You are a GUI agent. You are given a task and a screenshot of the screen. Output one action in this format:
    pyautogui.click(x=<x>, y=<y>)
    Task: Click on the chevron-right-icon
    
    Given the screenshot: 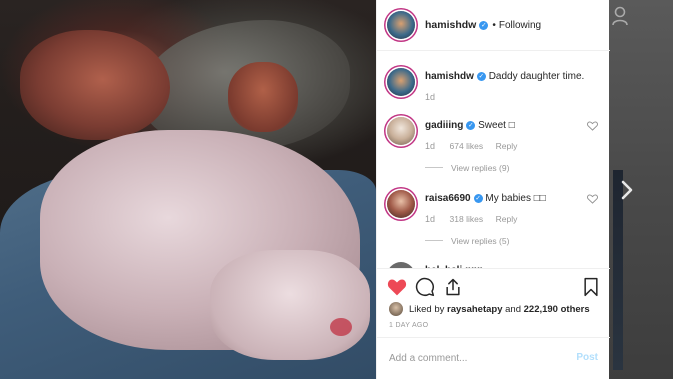 What is the action you would take?
    pyautogui.click(x=627, y=190)
    